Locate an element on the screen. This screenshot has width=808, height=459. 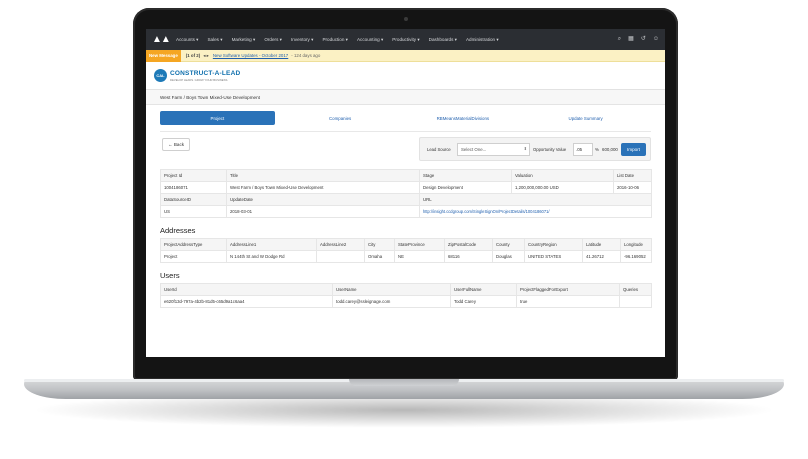
table-row: DataSourceID UpdateDate URL is located at coordinates (406, 199).